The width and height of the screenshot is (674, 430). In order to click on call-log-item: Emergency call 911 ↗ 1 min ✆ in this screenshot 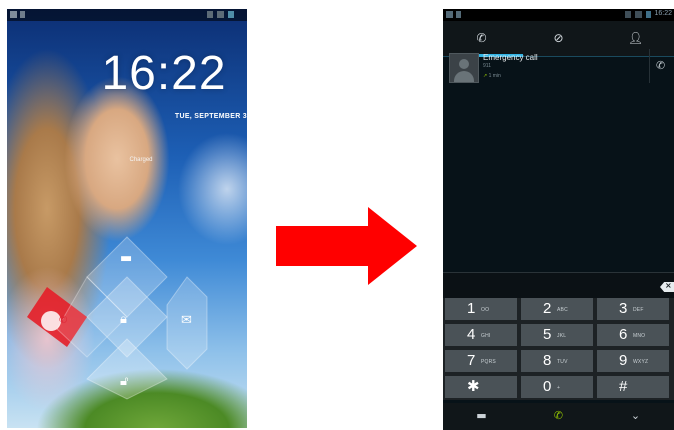, I will do `click(558, 69)`.